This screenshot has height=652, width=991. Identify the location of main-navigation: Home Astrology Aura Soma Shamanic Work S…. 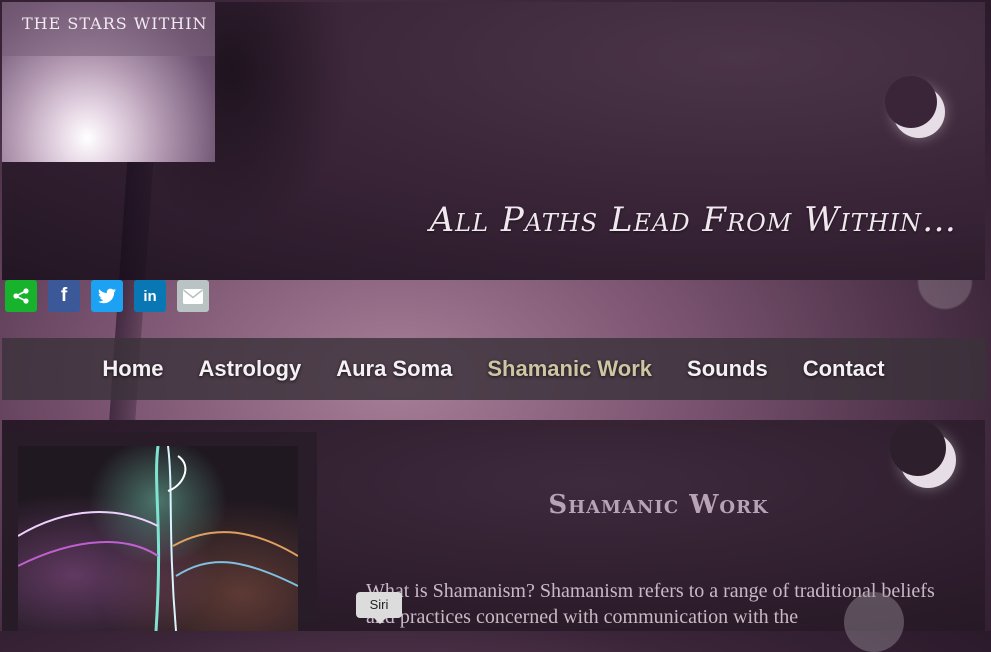
(493, 369).